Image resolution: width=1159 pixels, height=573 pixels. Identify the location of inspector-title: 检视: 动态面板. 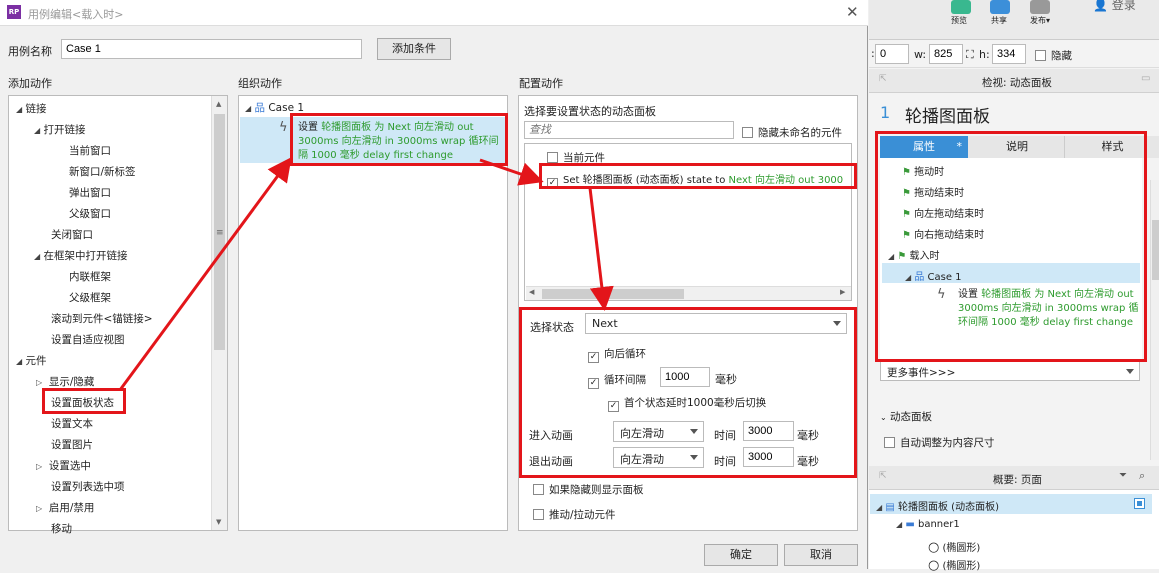
(1017, 83).